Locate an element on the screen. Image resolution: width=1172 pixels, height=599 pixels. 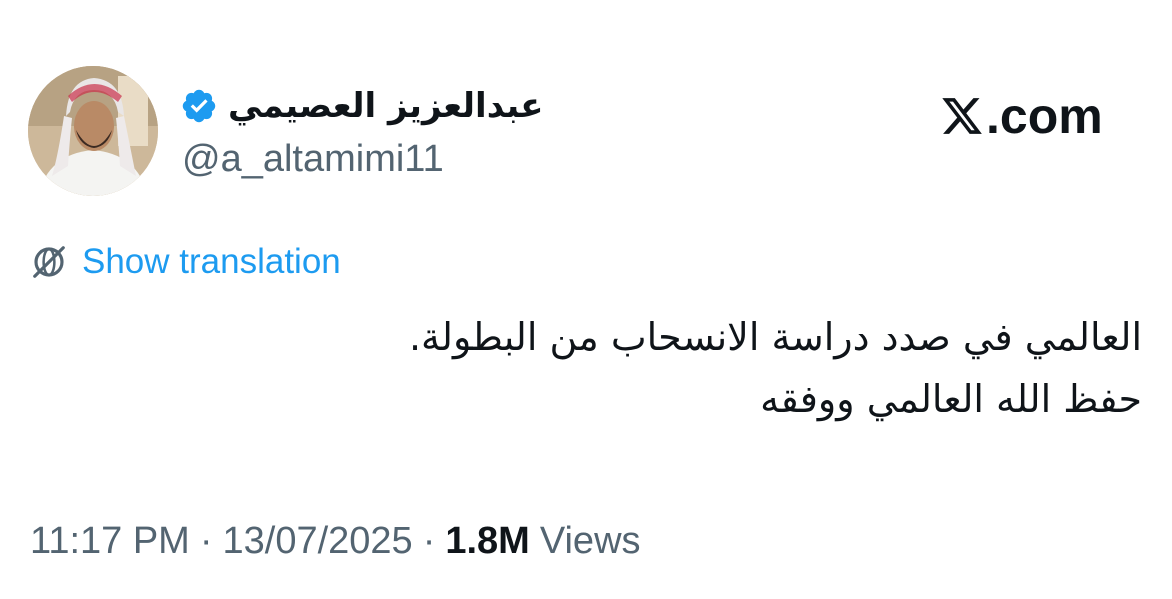
author-name-row: عبدالعزيز العصيمي is located at coordinates (361, 106).